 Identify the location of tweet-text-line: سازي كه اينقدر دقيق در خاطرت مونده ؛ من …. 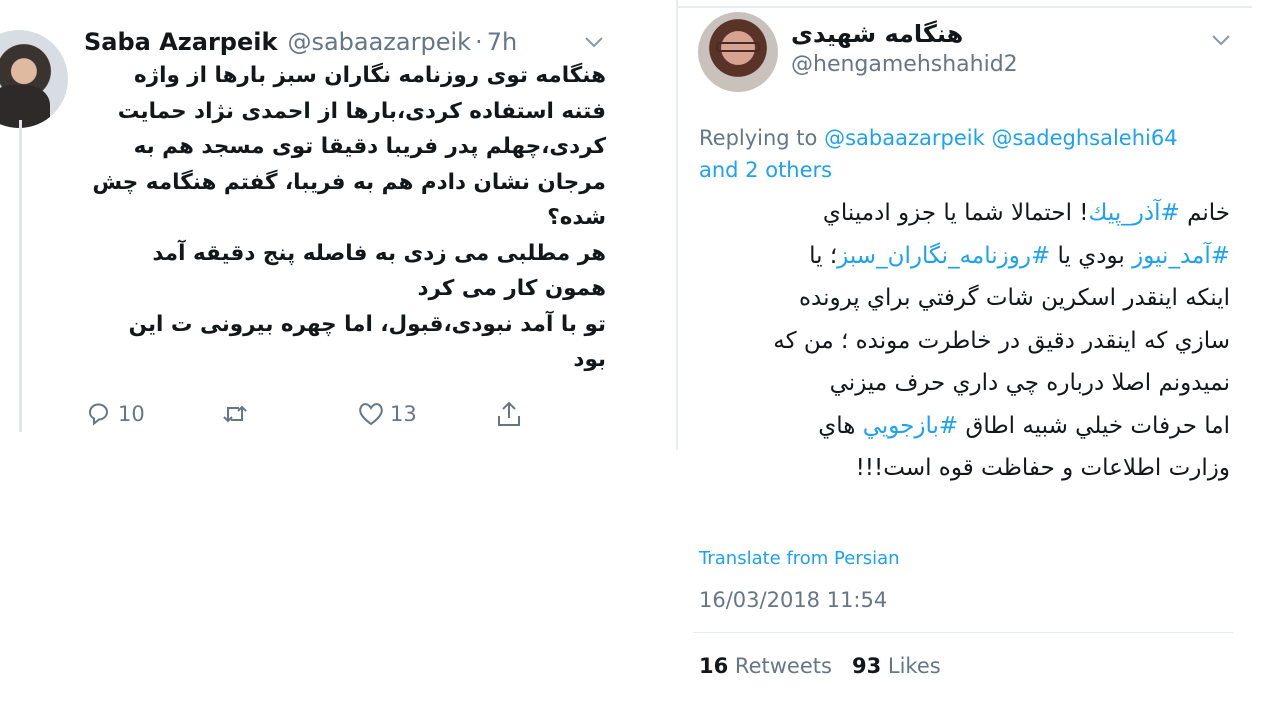
(1001, 340).